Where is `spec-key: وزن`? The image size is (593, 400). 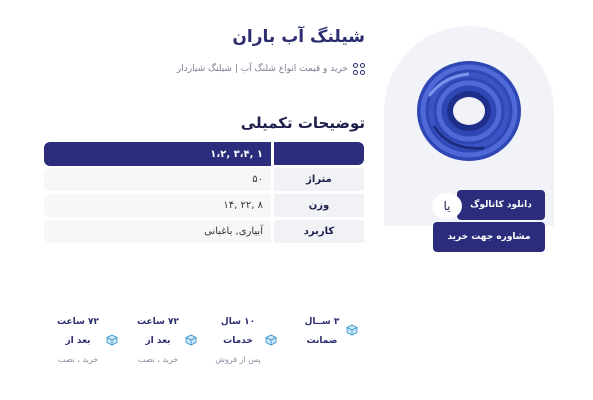
spec-key: وزن is located at coordinates (319, 205).